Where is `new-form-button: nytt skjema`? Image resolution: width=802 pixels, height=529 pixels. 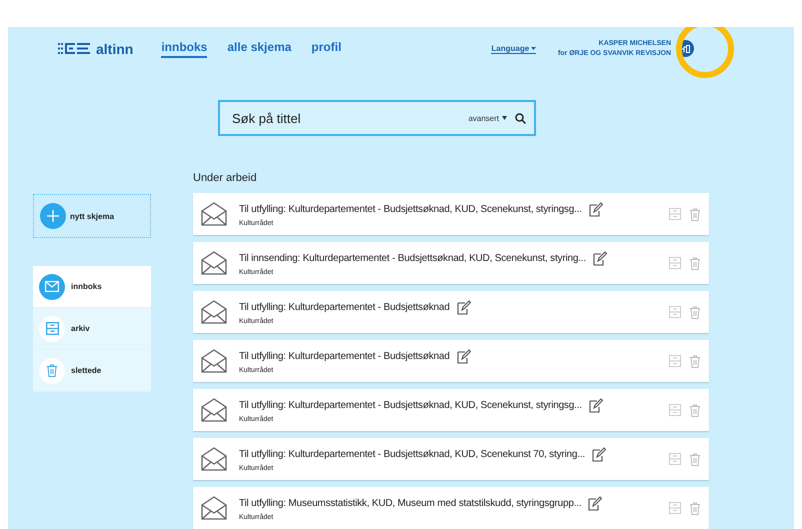 new-form-button: nytt skjema is located at coordinates (92, 216).